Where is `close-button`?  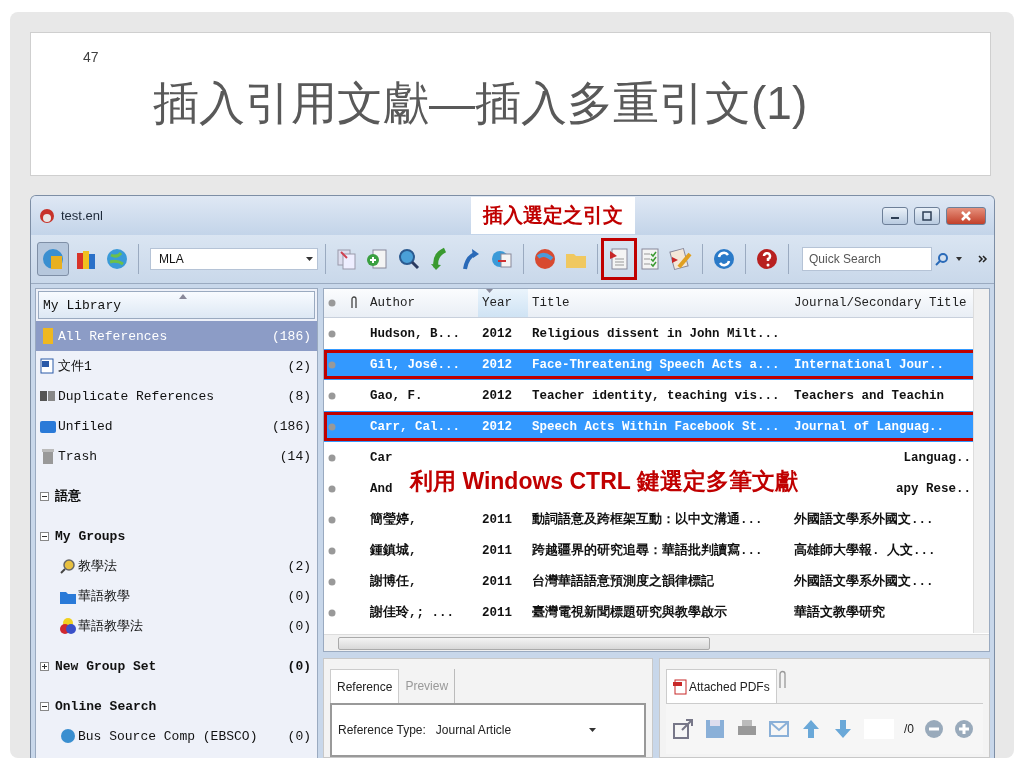
close-button is located at coordinates (966, 215).